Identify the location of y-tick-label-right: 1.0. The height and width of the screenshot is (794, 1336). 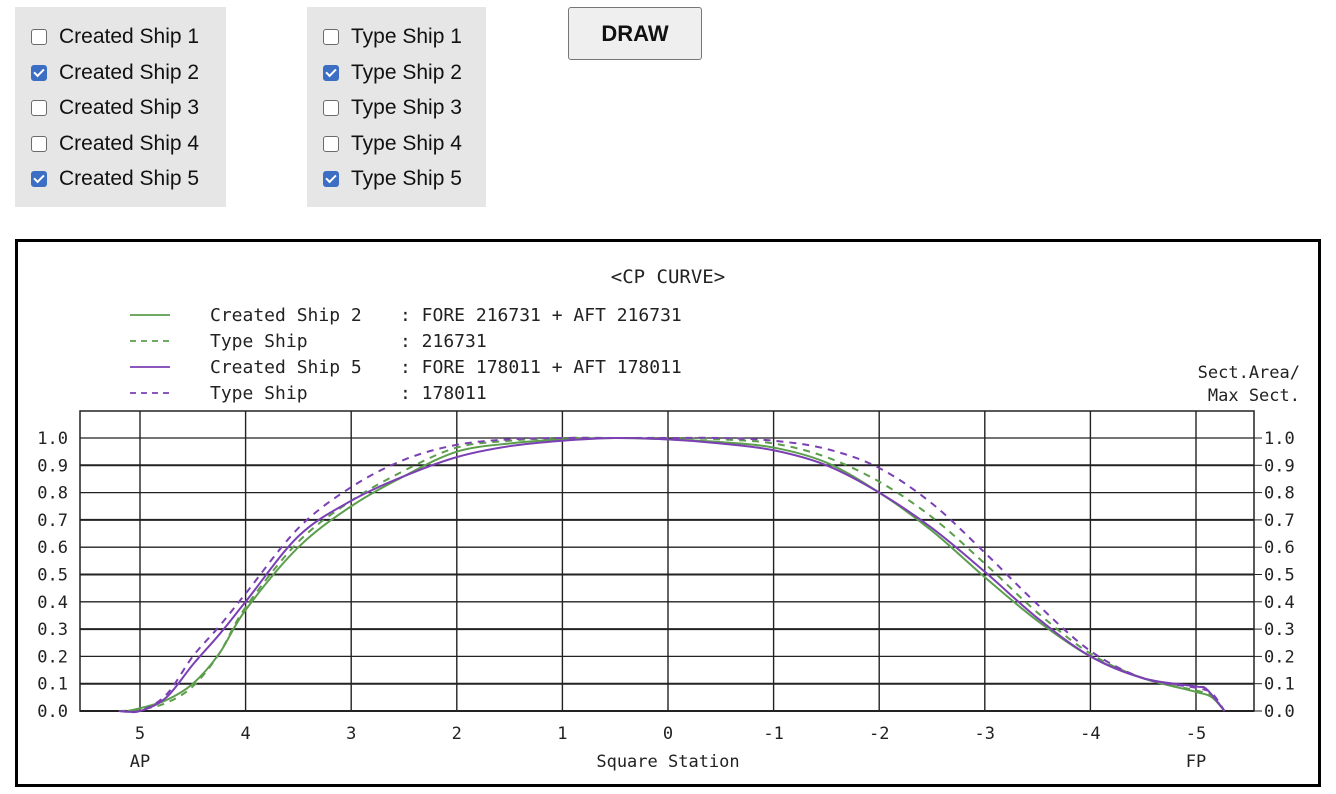
(1279, 439).